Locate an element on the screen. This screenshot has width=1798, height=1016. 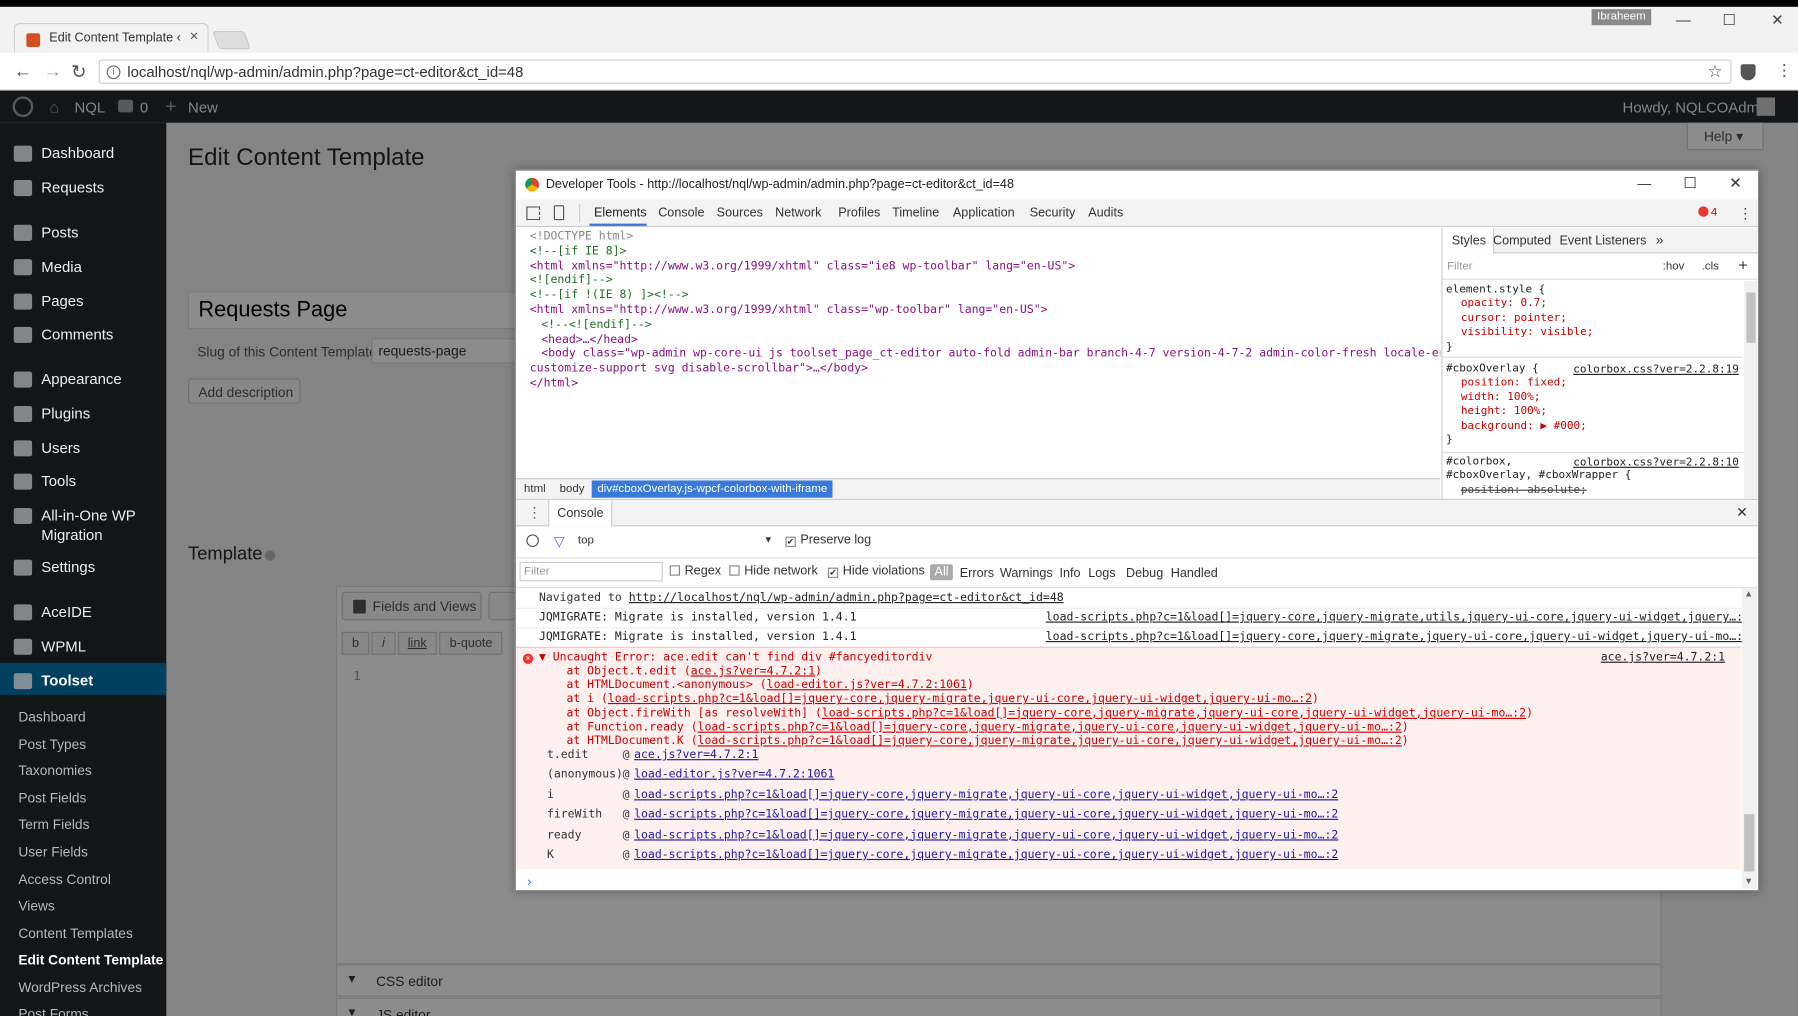
stack-source-link: load-editor.js?ver=4.7.2:1061 is located at coordinates (867, 685).